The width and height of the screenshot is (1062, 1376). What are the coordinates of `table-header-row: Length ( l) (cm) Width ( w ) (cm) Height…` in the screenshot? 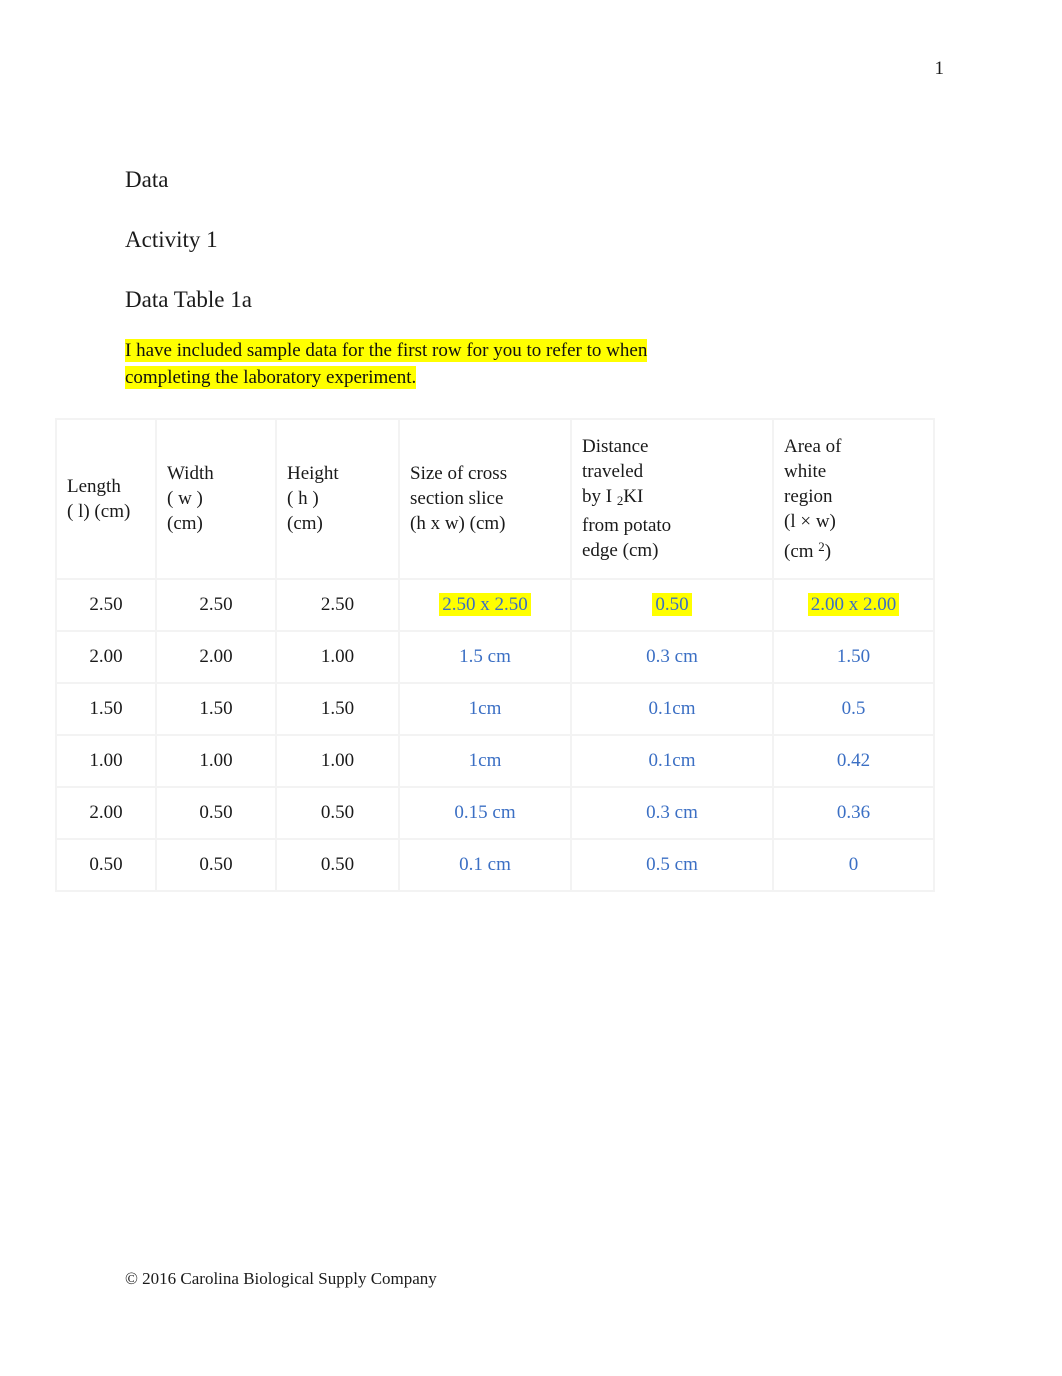 It's located at (495, 499).